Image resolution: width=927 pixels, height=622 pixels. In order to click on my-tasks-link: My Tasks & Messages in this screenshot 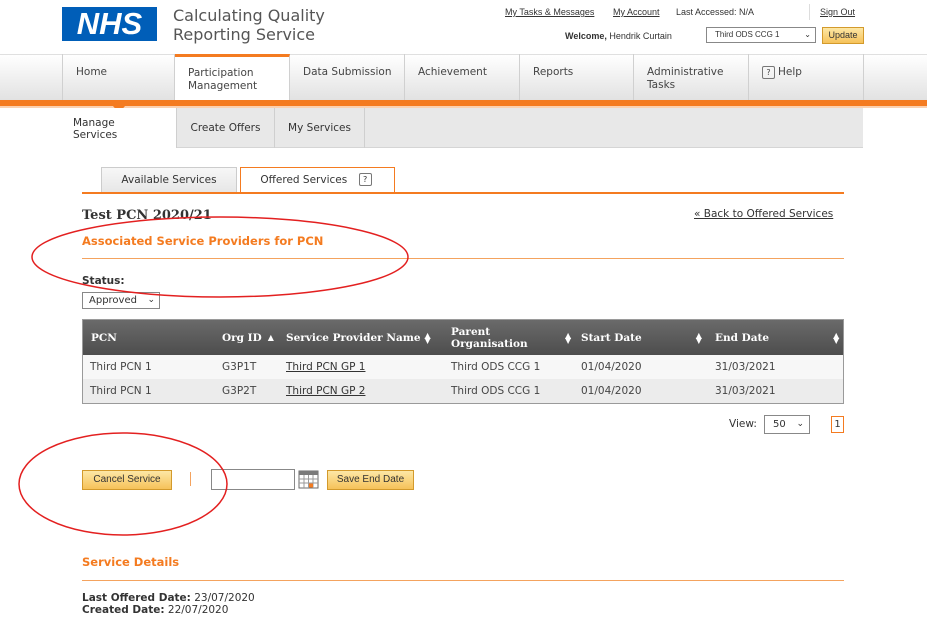, I will do `click(549, 12)`.